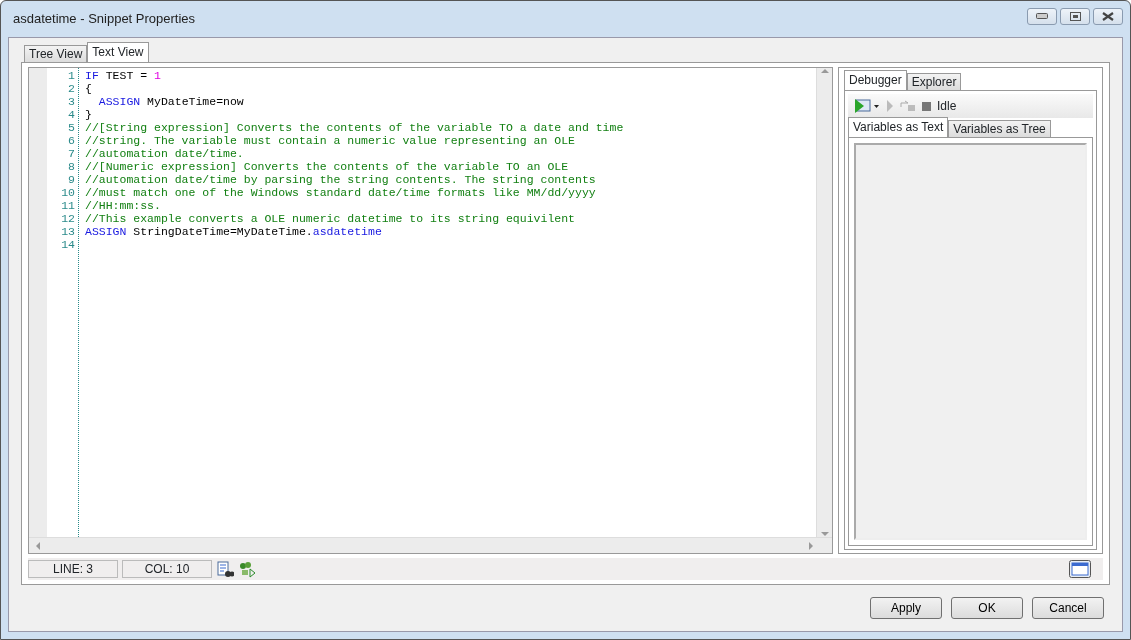 The image size is (1131, 640). I want to click on line-number: 6, so click(71, 140).